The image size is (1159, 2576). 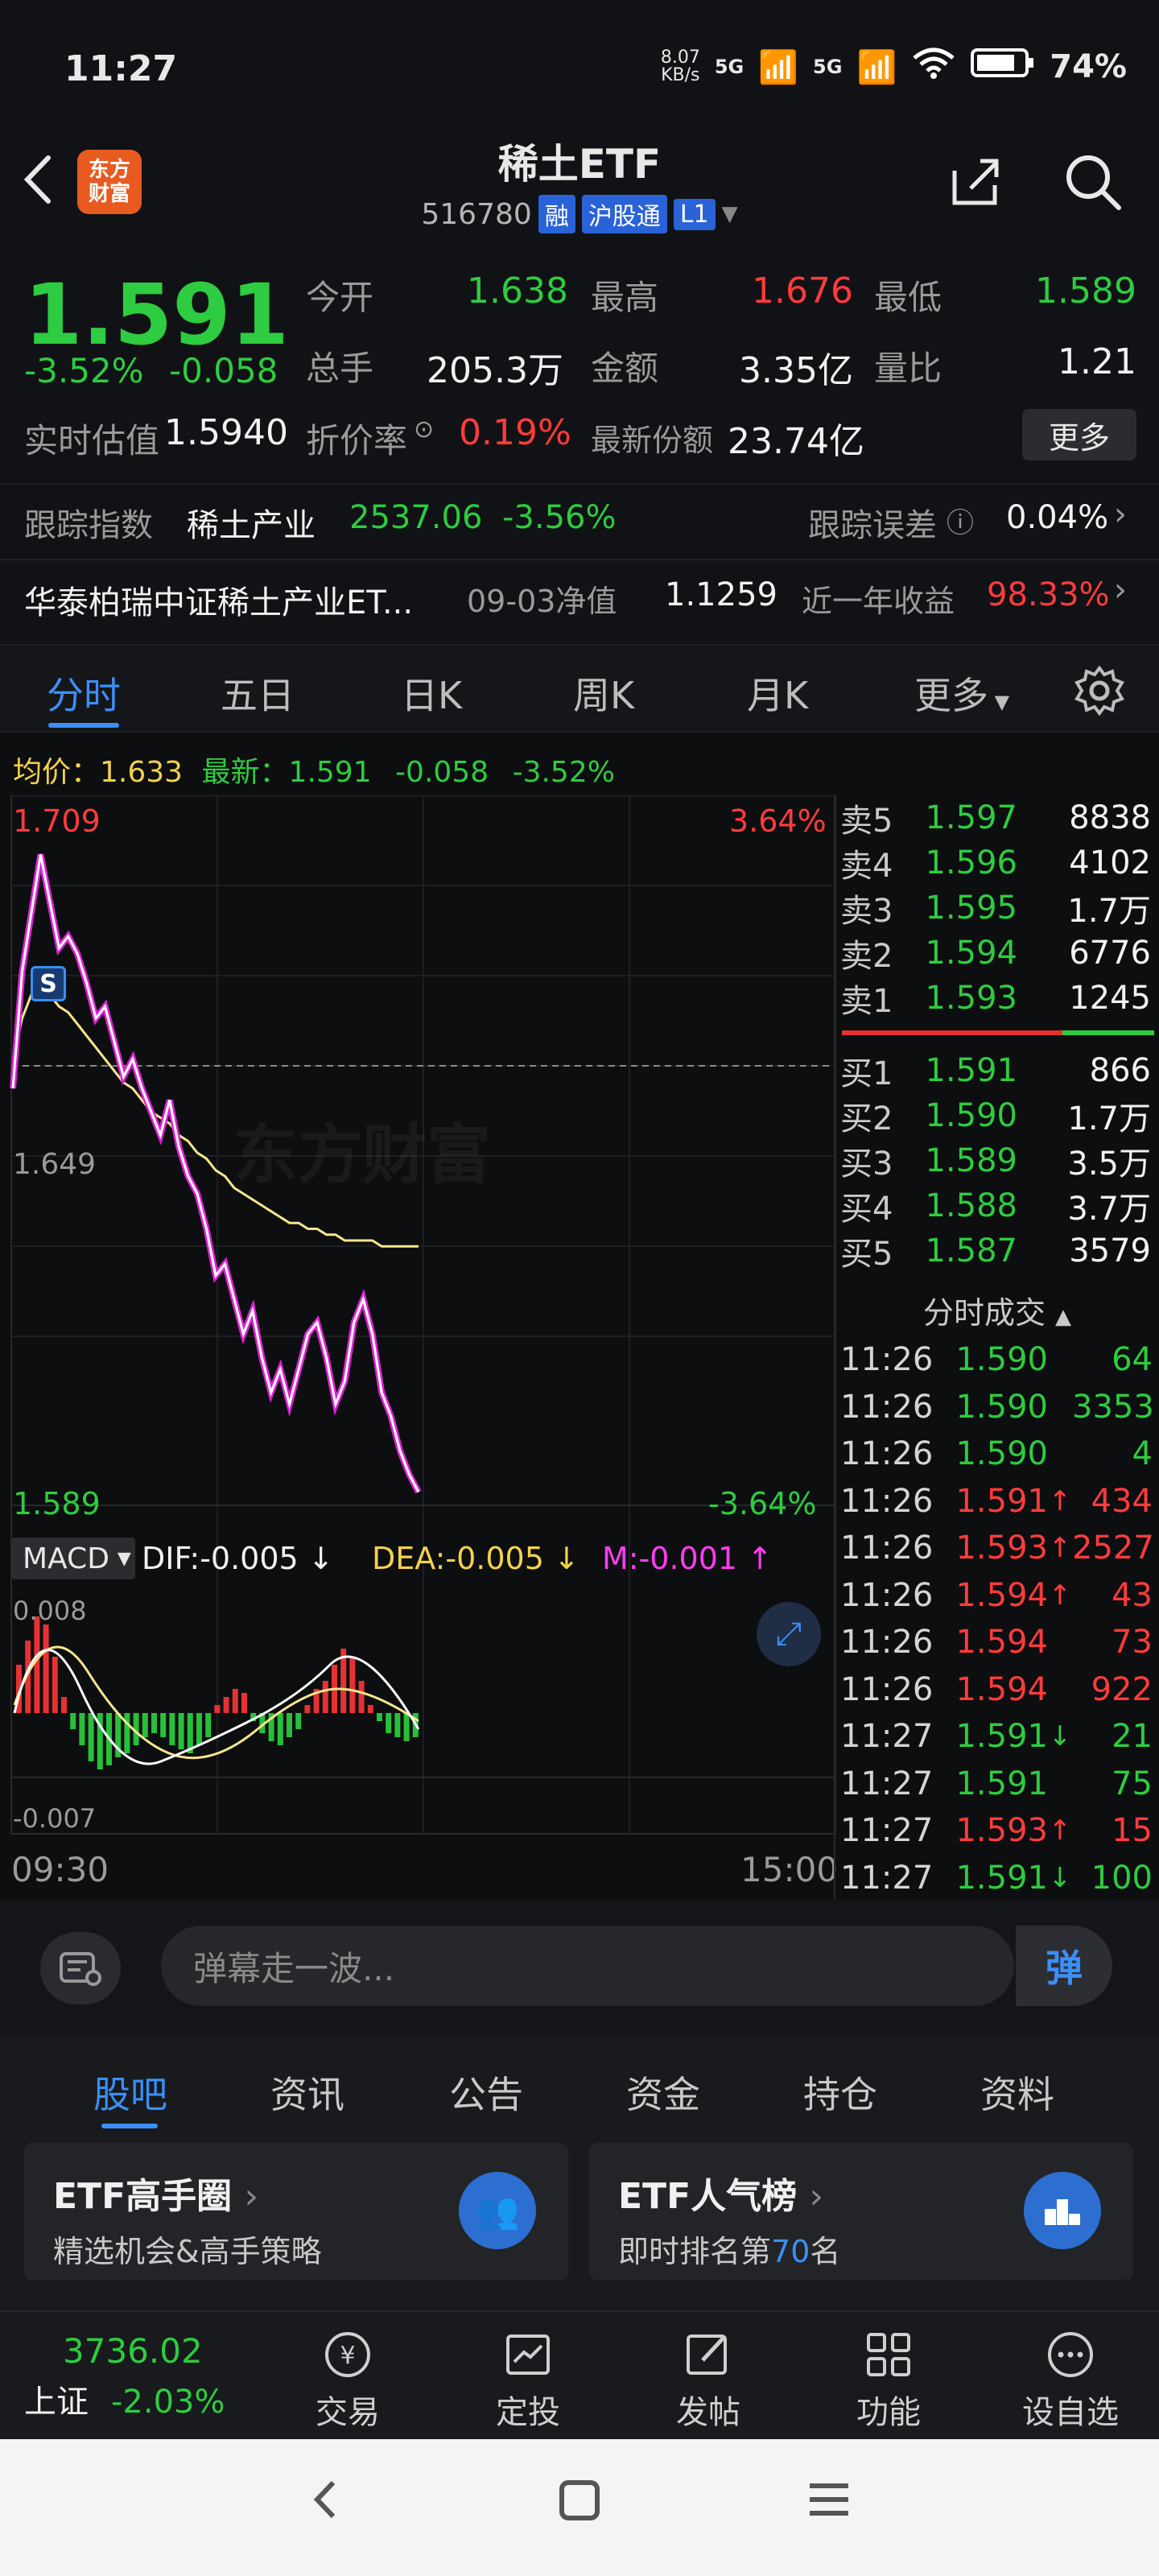 What do you see at coordinates (130, 2092) in the screenshot?
I see `tab-forum: 股吧` at bounding box center [130, 2092].